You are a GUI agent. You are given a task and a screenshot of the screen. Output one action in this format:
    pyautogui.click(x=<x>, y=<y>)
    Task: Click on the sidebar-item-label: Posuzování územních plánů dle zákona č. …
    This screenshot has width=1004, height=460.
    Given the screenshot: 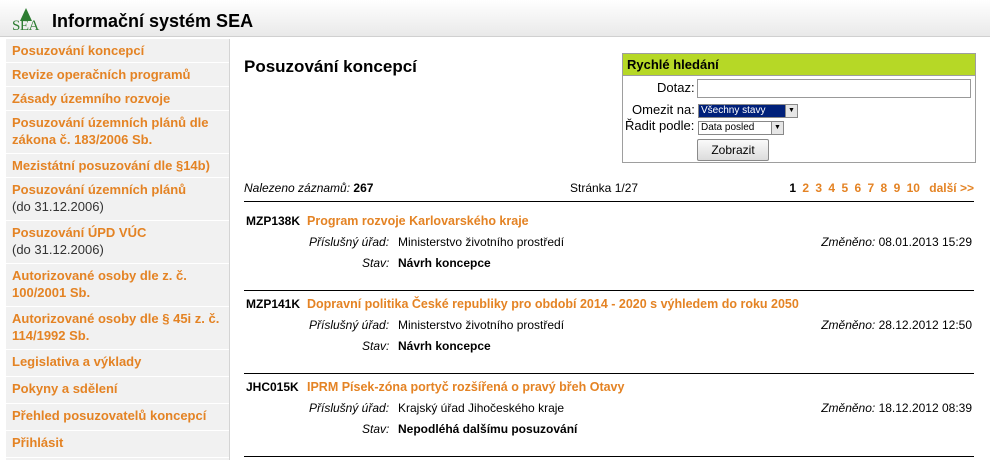 What is the action you would take?
    pyautogui.click(x=110, y=131)
    